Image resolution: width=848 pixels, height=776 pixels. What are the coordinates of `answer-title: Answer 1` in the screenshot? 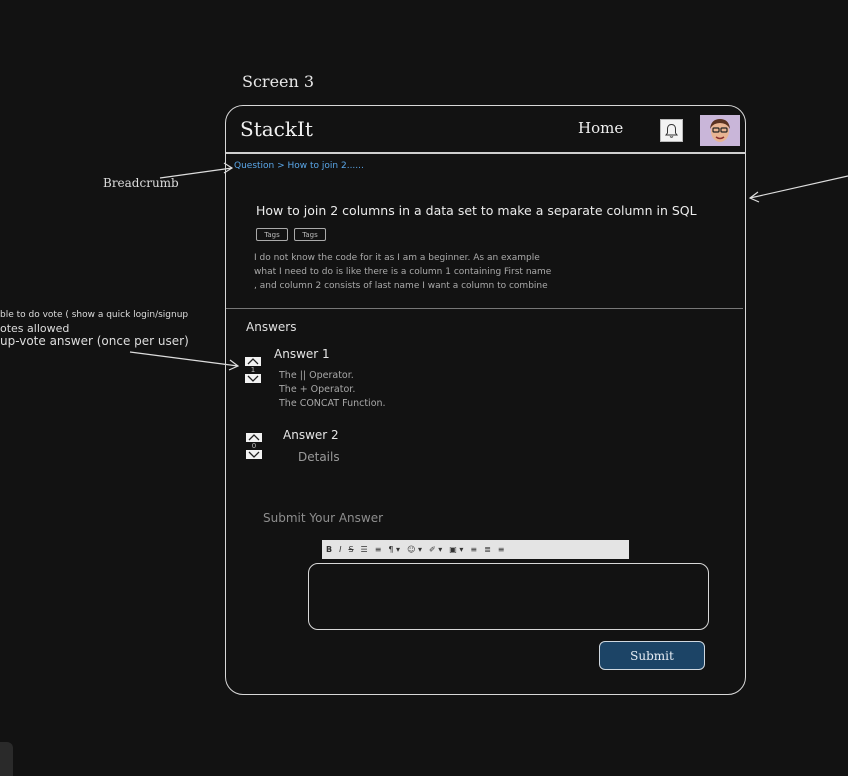 It's located at (302, 354).